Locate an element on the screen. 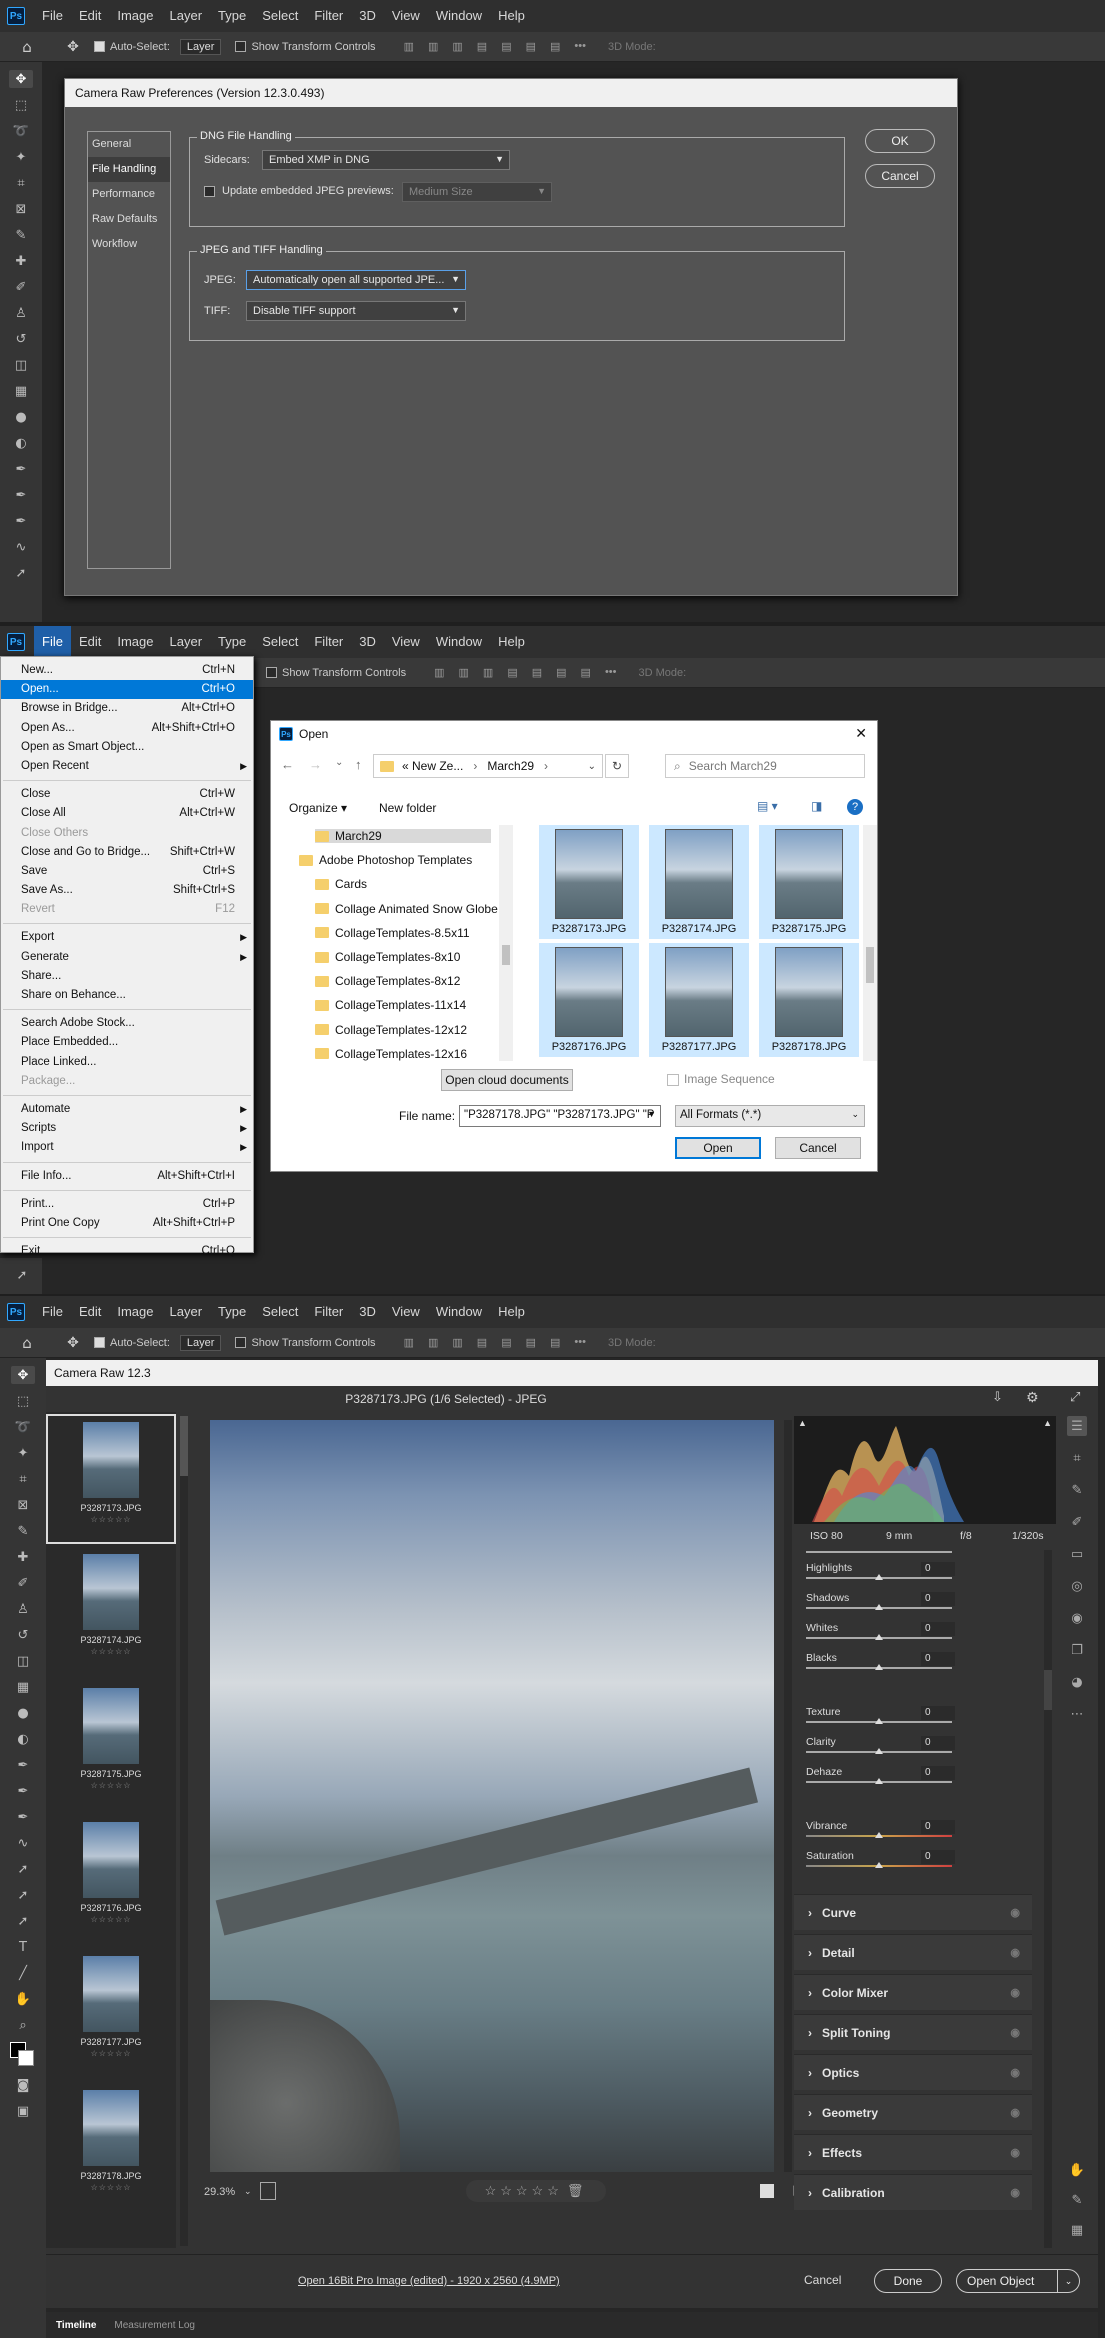  breadcrumb-item: March29 is located at coordinates (510, 766).